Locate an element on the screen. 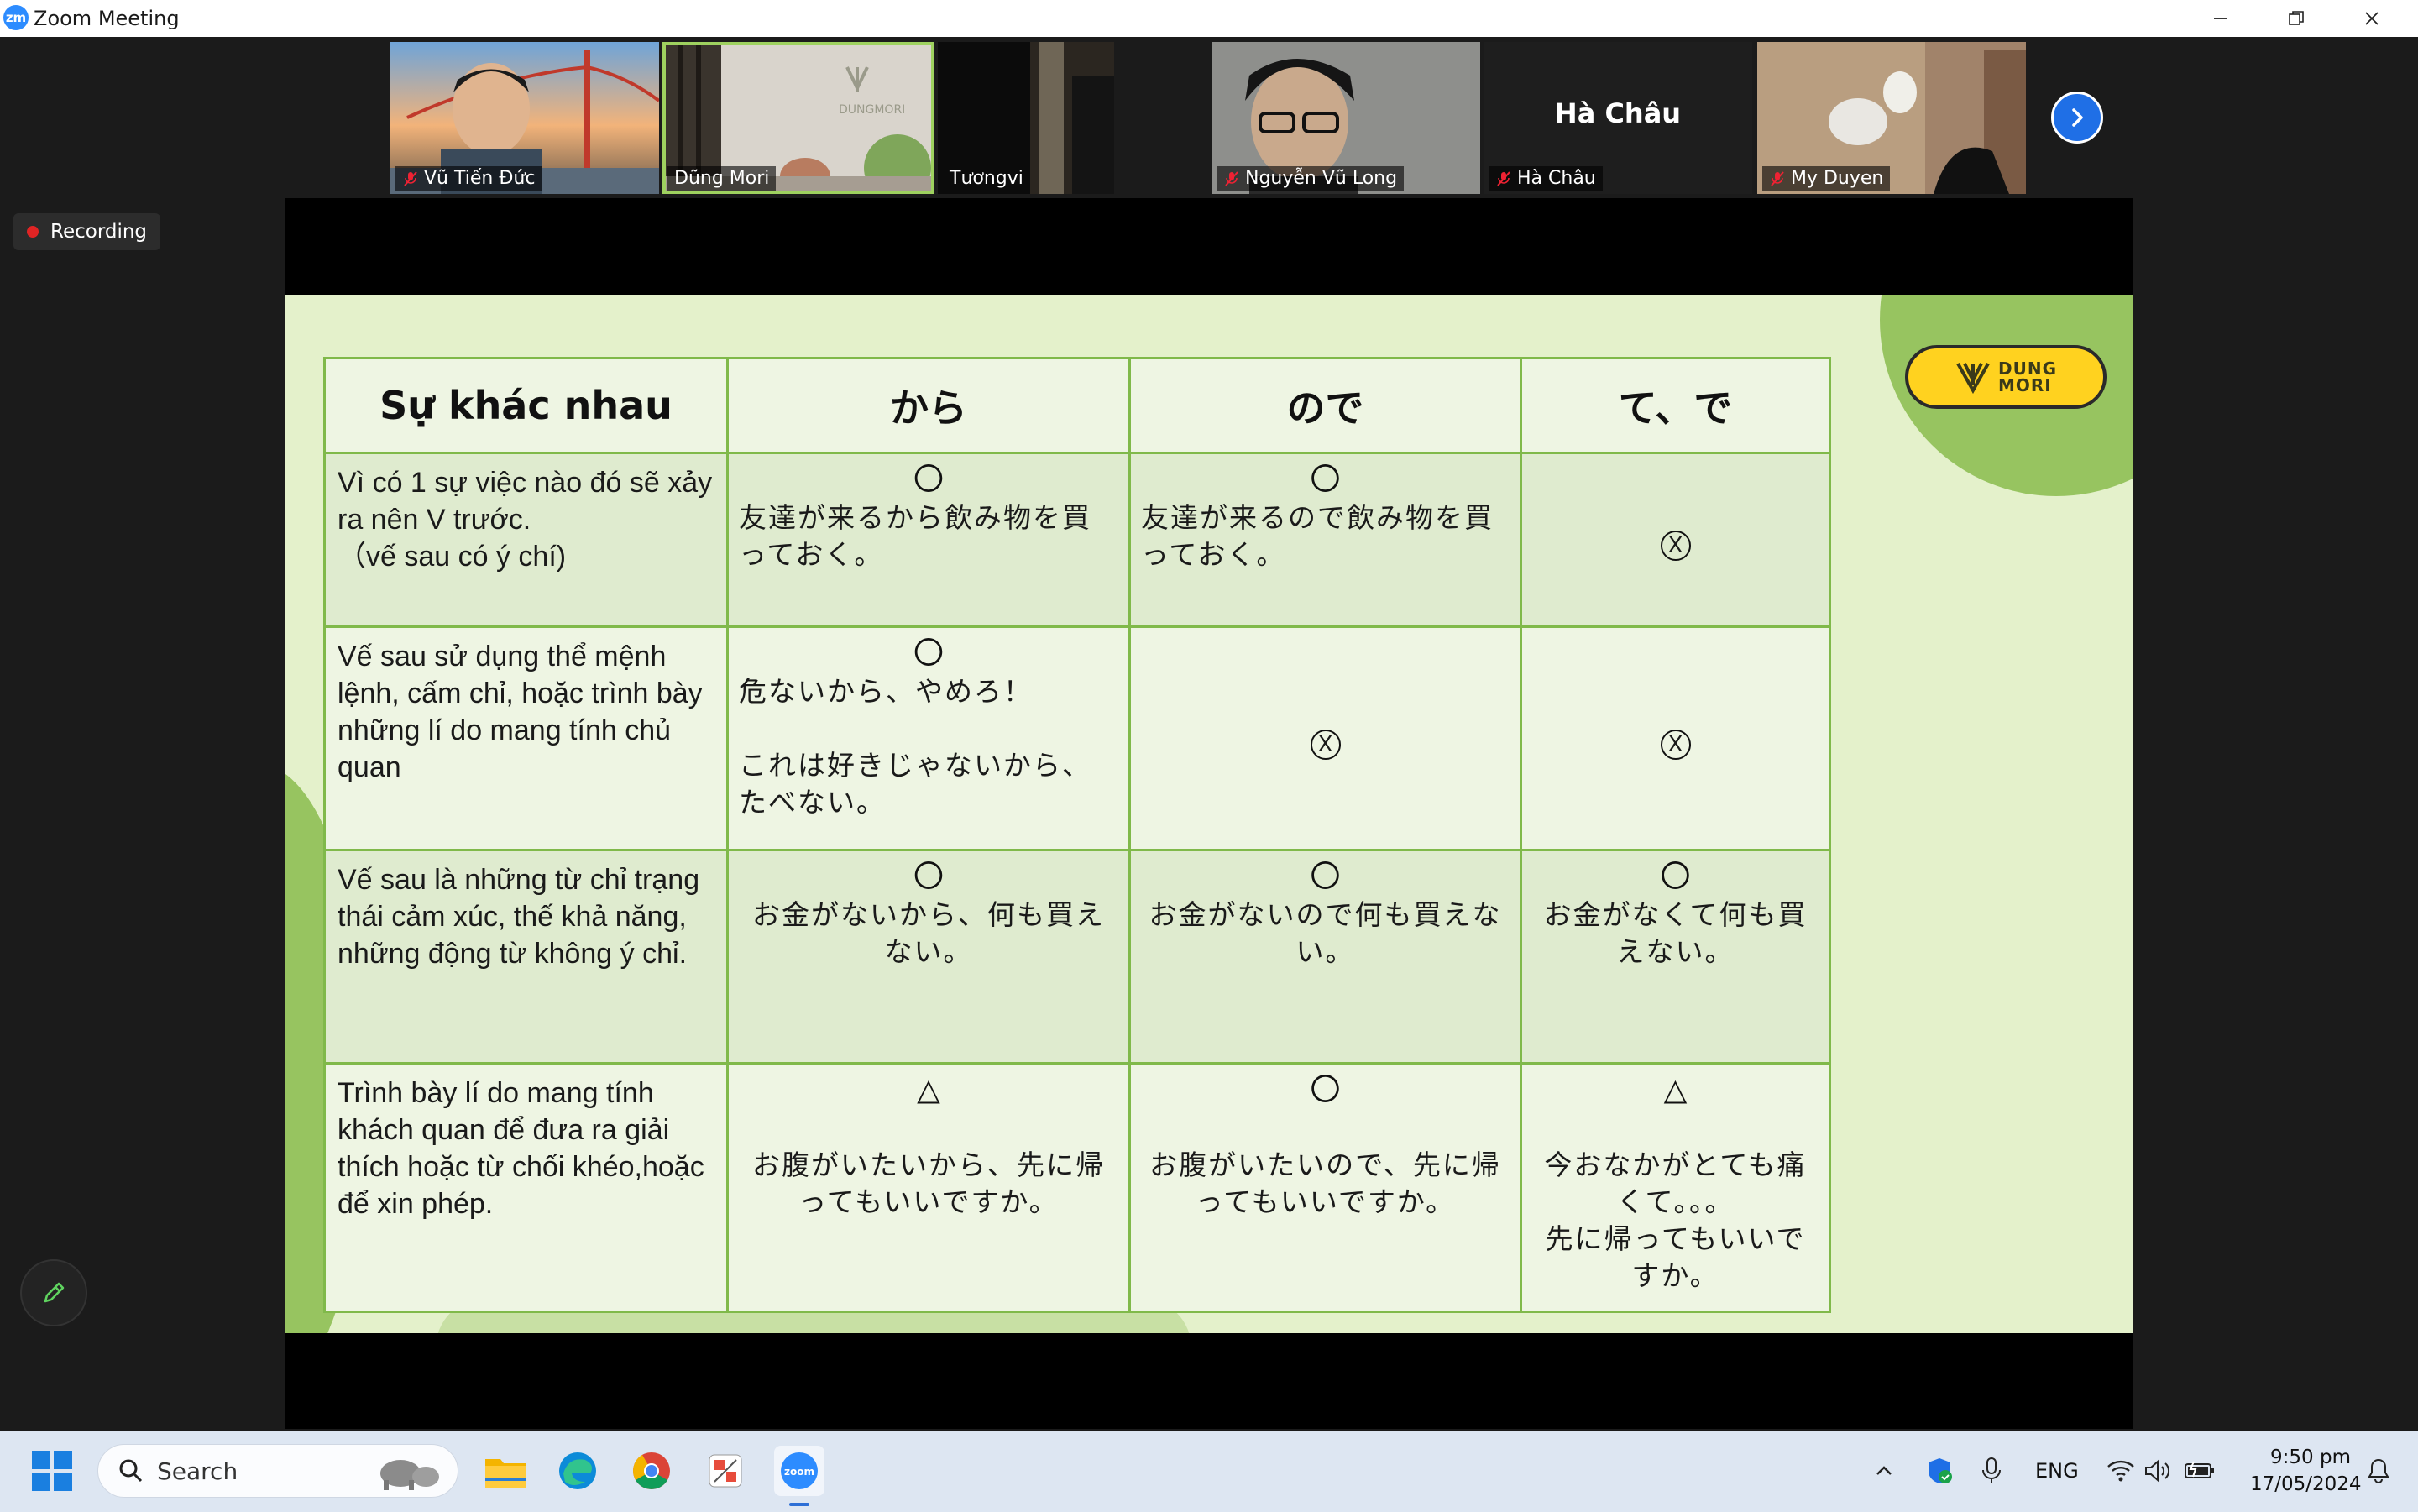 This screenshot has width=2418, height=1512. example-sentence: 危ないから、やめろ！ これは好きじゃないから、たべない。 is located at coordinates (915, 747).